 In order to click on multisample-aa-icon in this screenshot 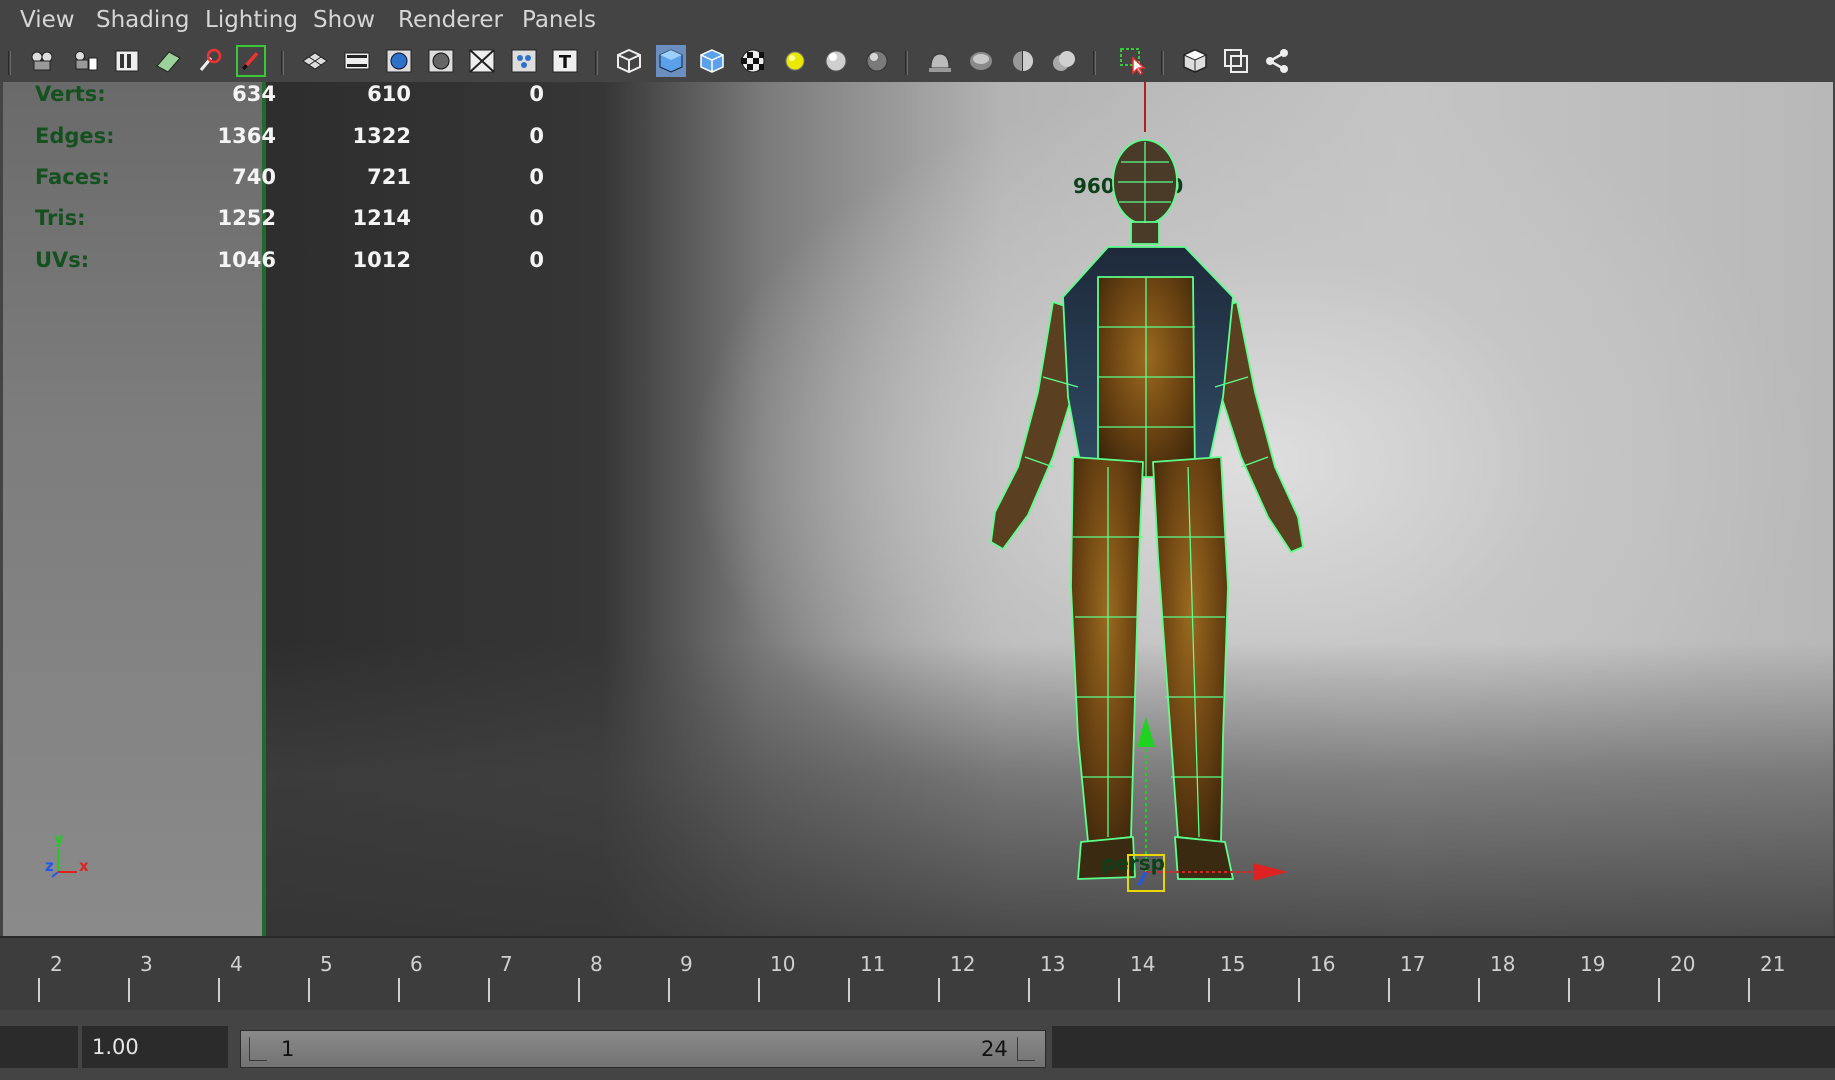, I will do `click(981, 61)`.